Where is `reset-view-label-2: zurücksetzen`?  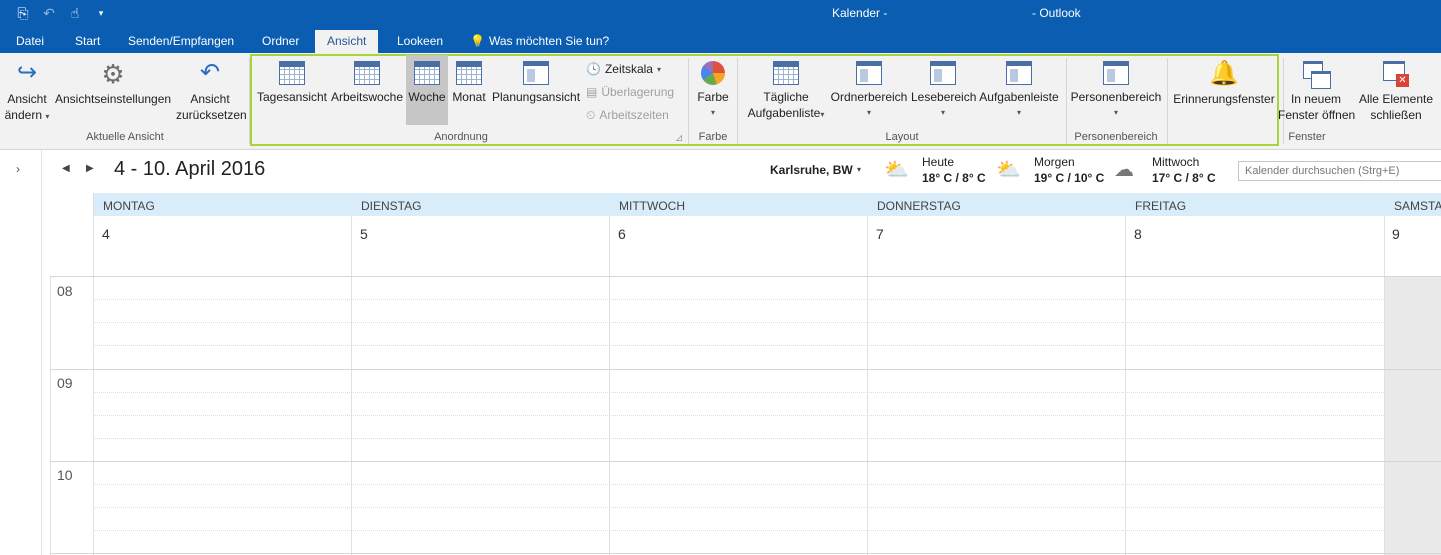 reset-view-label-2: zurücksetzen is located at coordinates (211, 115).